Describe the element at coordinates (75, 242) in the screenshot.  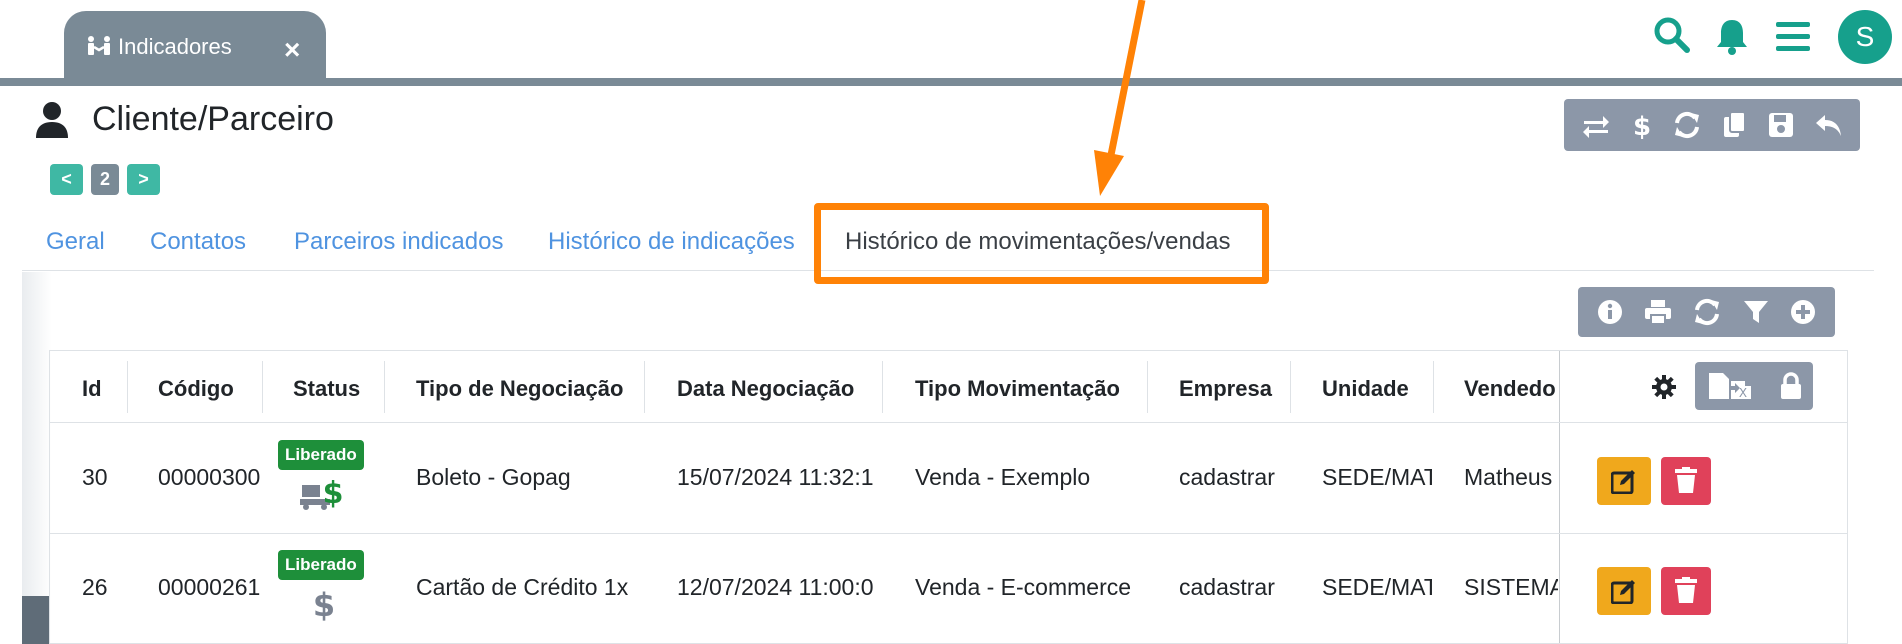
I see `tab-geral: Geral` at that location.